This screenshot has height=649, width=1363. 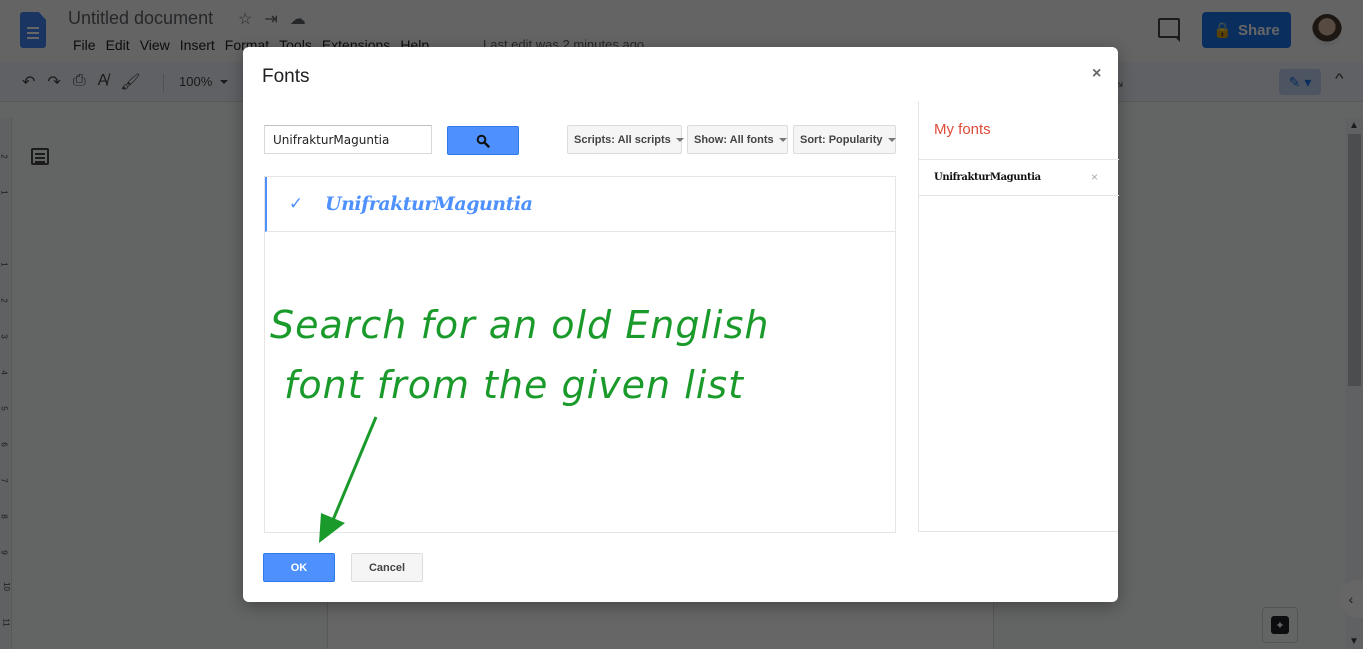 What do you see at coordinates (296, 203) in the screenshot?
I see `checkmark-icon: ✓` at bounding box center [296, 203].